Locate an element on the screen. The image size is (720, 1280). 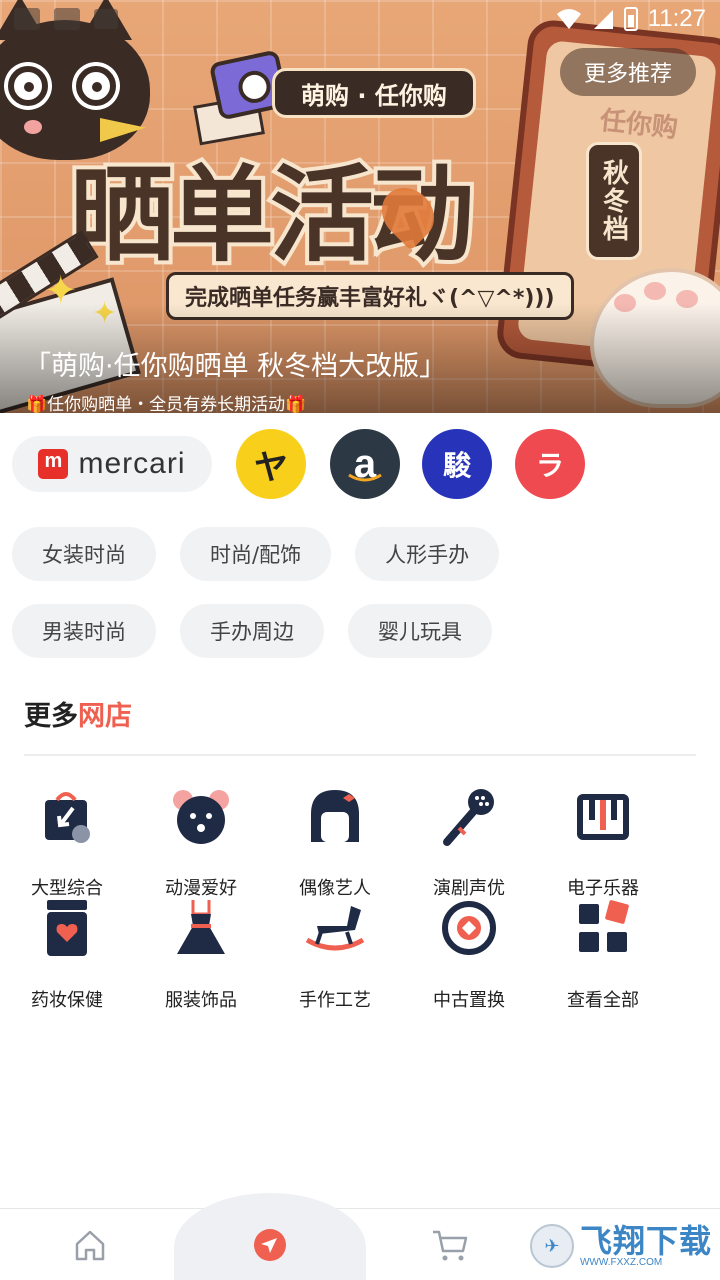
banner-subcaption: 🎁任你购晒单・全员有券长期活动🎁 is located at coordinates (166, 404).